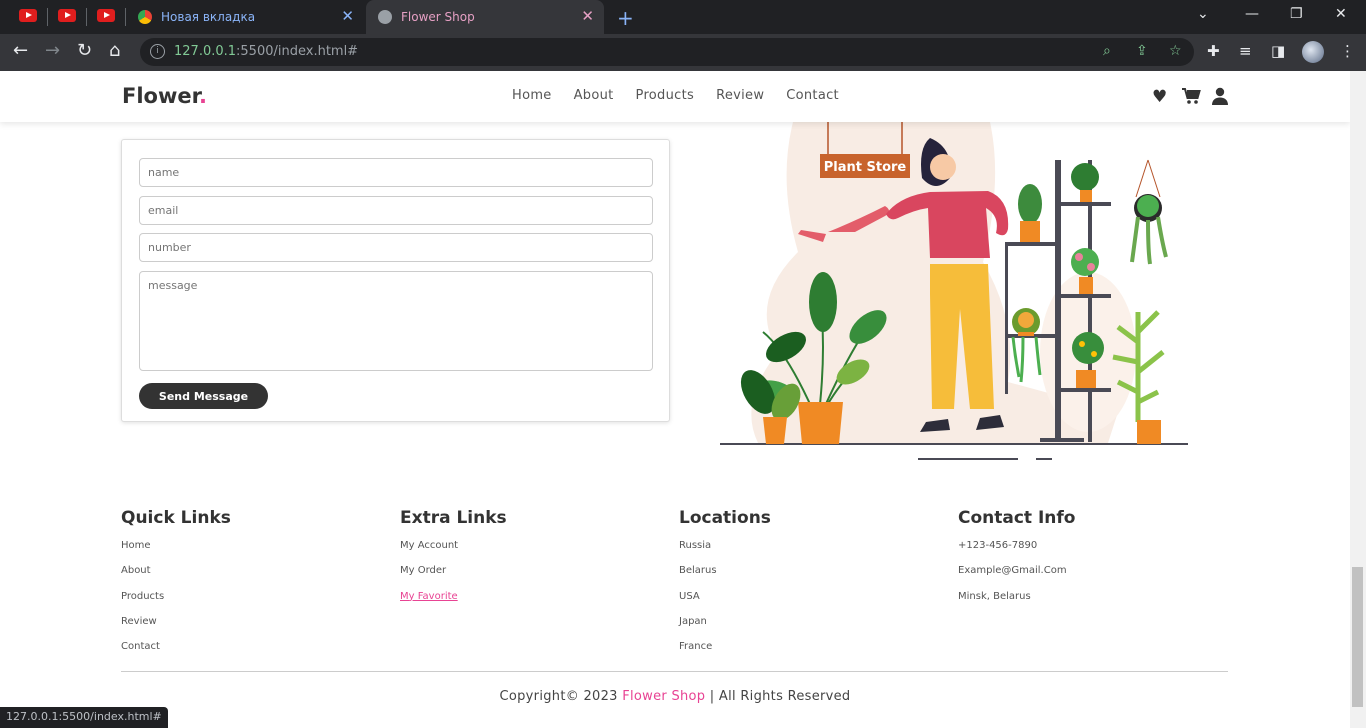  I want to click on number-input, so click(396, 247).